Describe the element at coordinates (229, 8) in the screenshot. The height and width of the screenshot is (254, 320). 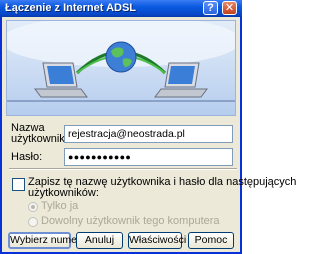
I see `close-button: ✕` at that location.